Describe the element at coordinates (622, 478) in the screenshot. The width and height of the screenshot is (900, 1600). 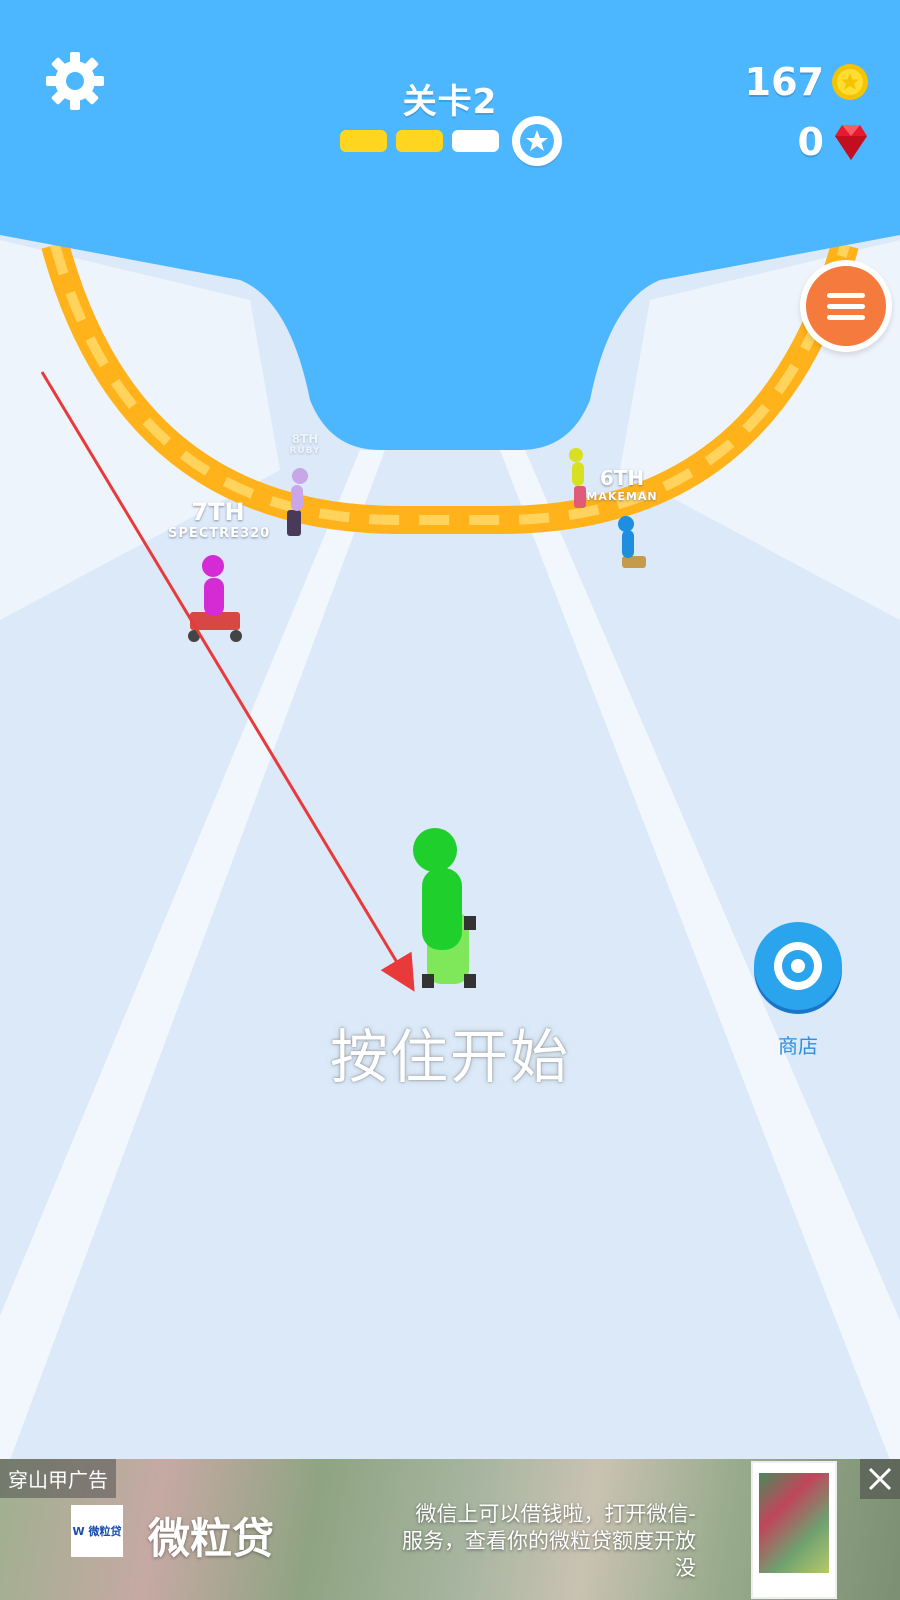
I see `racer-rank: 6TH` at that location.